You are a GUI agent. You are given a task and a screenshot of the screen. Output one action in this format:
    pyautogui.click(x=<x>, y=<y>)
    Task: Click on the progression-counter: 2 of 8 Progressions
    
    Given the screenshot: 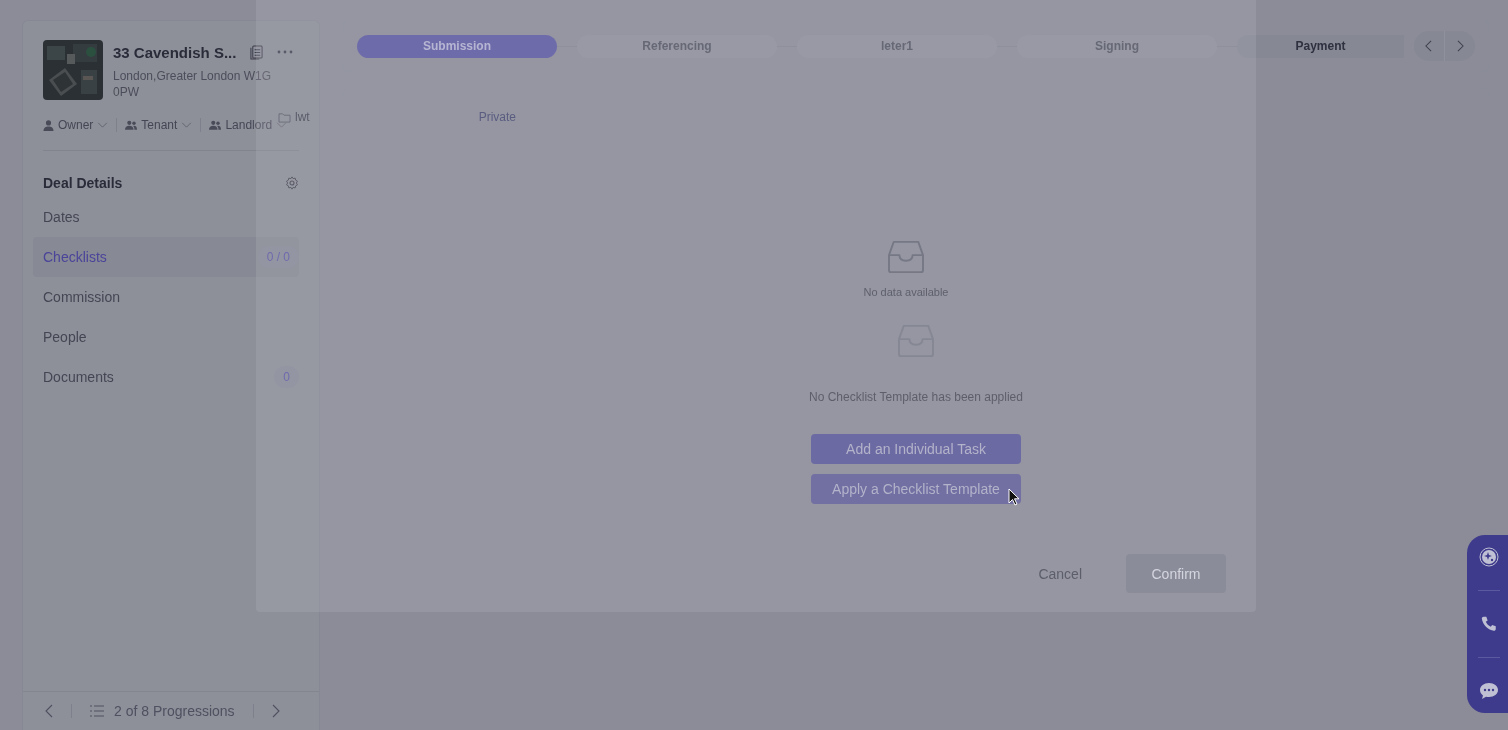 What is the action you would take?
    pyautogui.click(x=174, y=711)
    